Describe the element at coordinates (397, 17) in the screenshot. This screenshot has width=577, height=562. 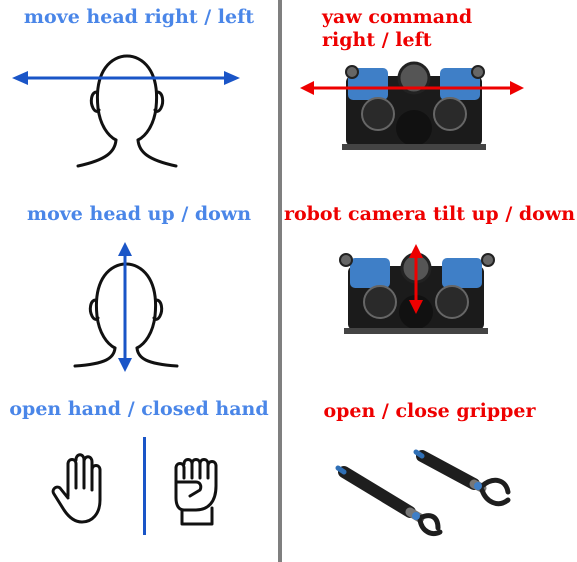
I see `yaw-command-label-1: yaw command` at that location.